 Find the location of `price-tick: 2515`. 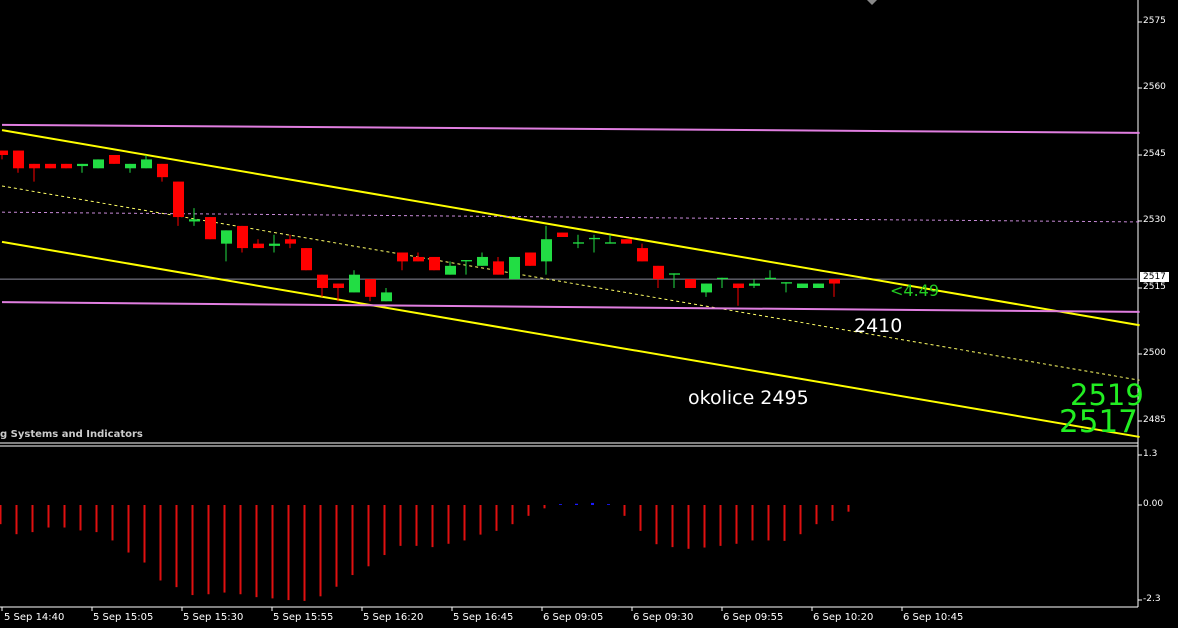

price-tick: 2515 is located at coordinates (1154, 287).